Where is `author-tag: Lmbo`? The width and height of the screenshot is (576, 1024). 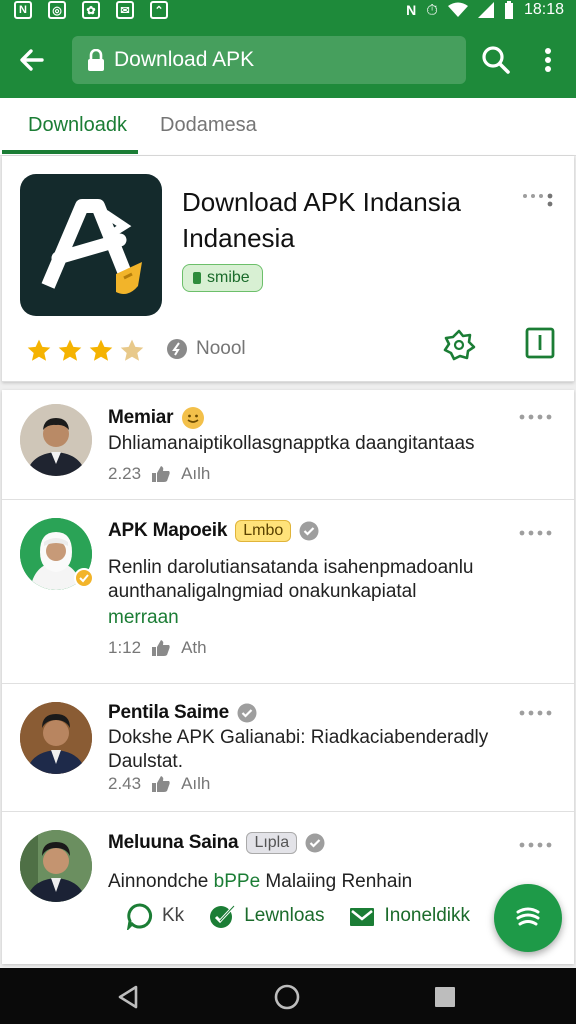 author-tag: Lmbo is located at coordinates (263, 531).